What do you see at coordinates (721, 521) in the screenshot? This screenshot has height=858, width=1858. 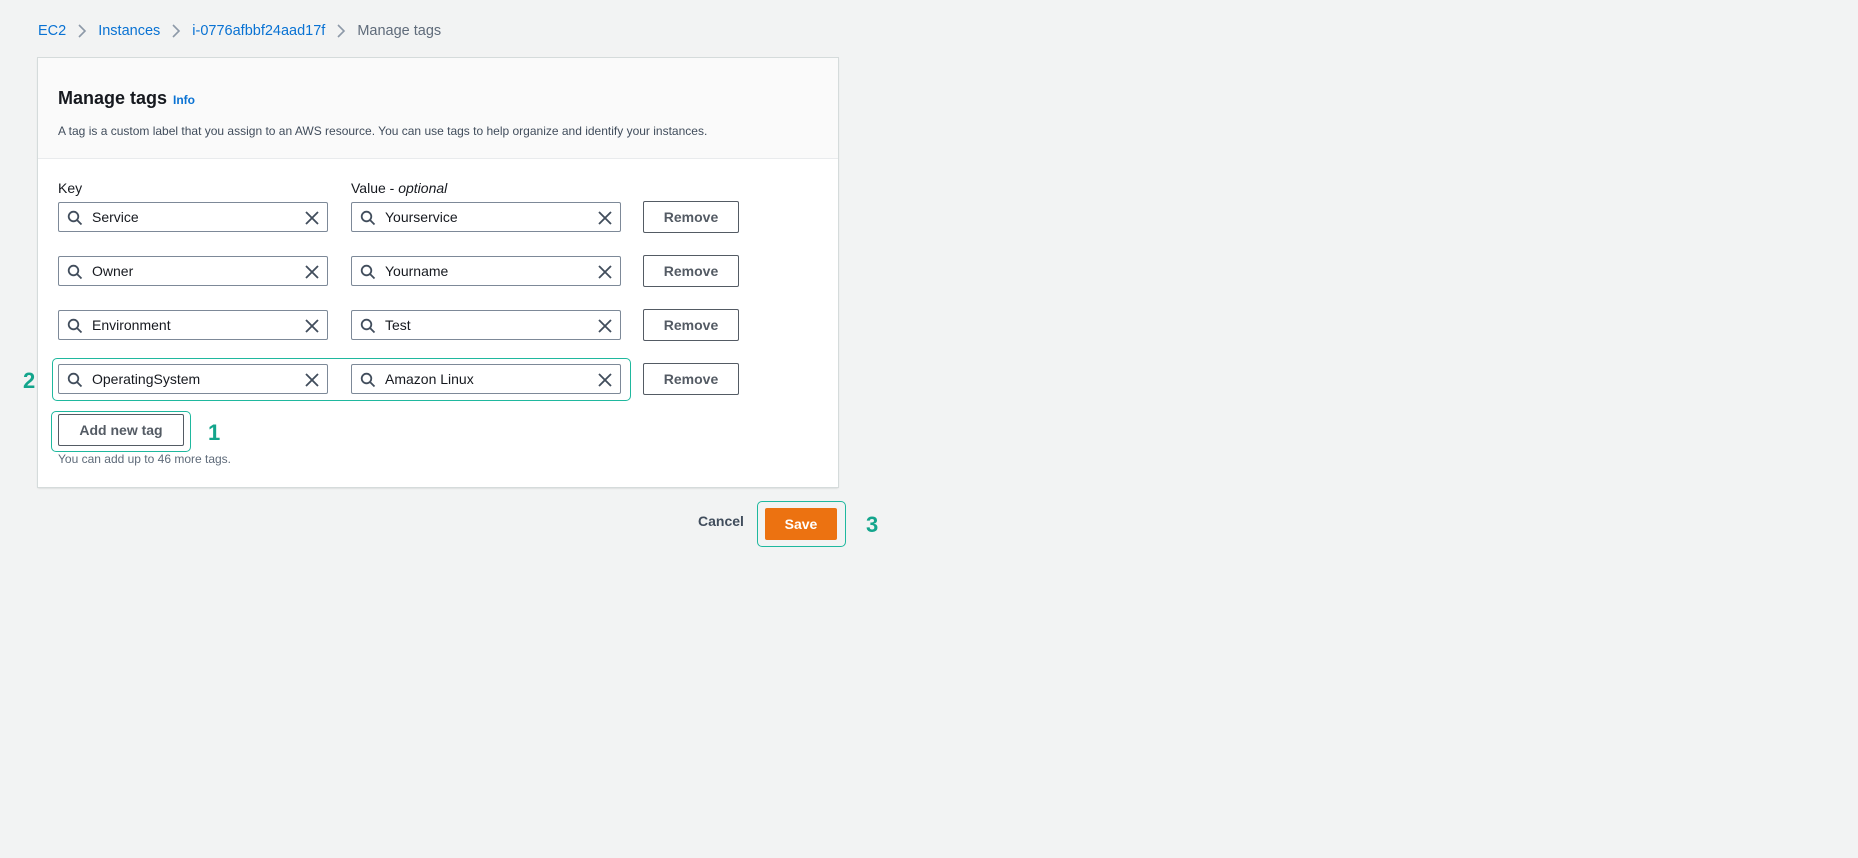 I see `cancel-button: Cancel` at bounding box center [721, 521].